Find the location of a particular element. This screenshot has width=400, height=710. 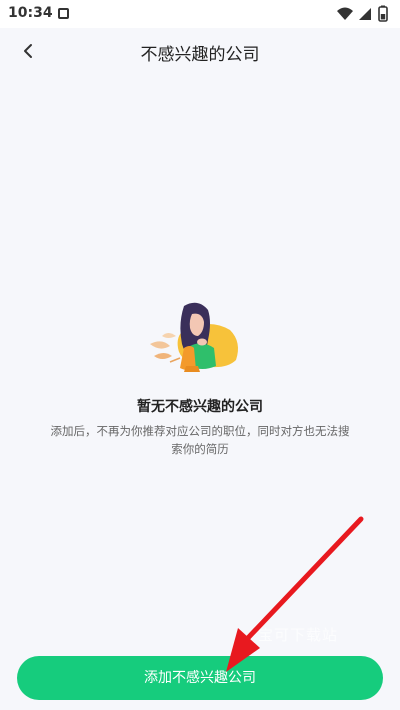

woman-thinking-illustration is located at coordinates (194, 337).